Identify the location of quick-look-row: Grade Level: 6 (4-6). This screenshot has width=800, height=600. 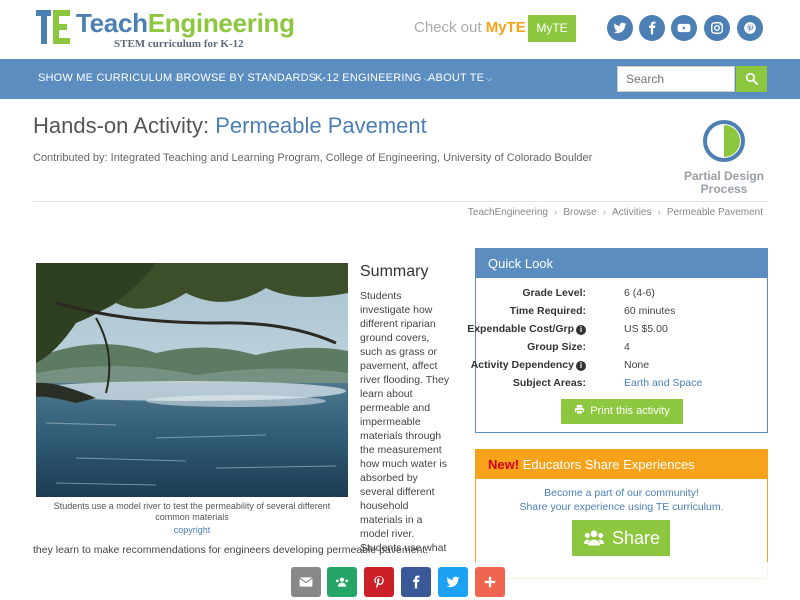
(588, 293).